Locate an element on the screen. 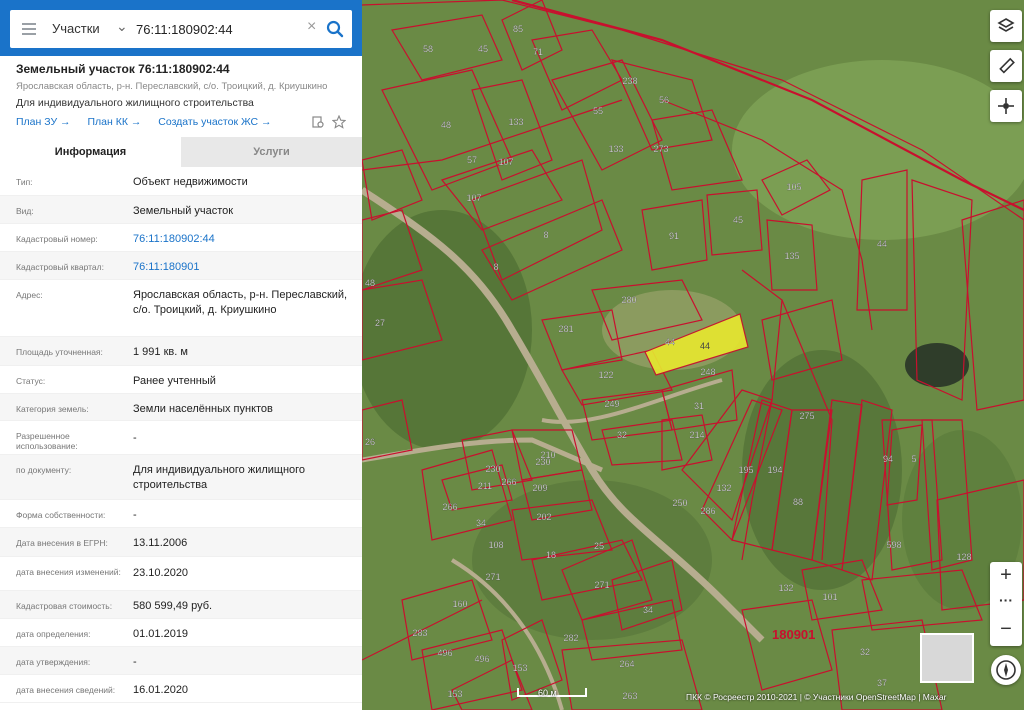  search-bar: Участки ⌄ × is located at coordinates (181, 28).